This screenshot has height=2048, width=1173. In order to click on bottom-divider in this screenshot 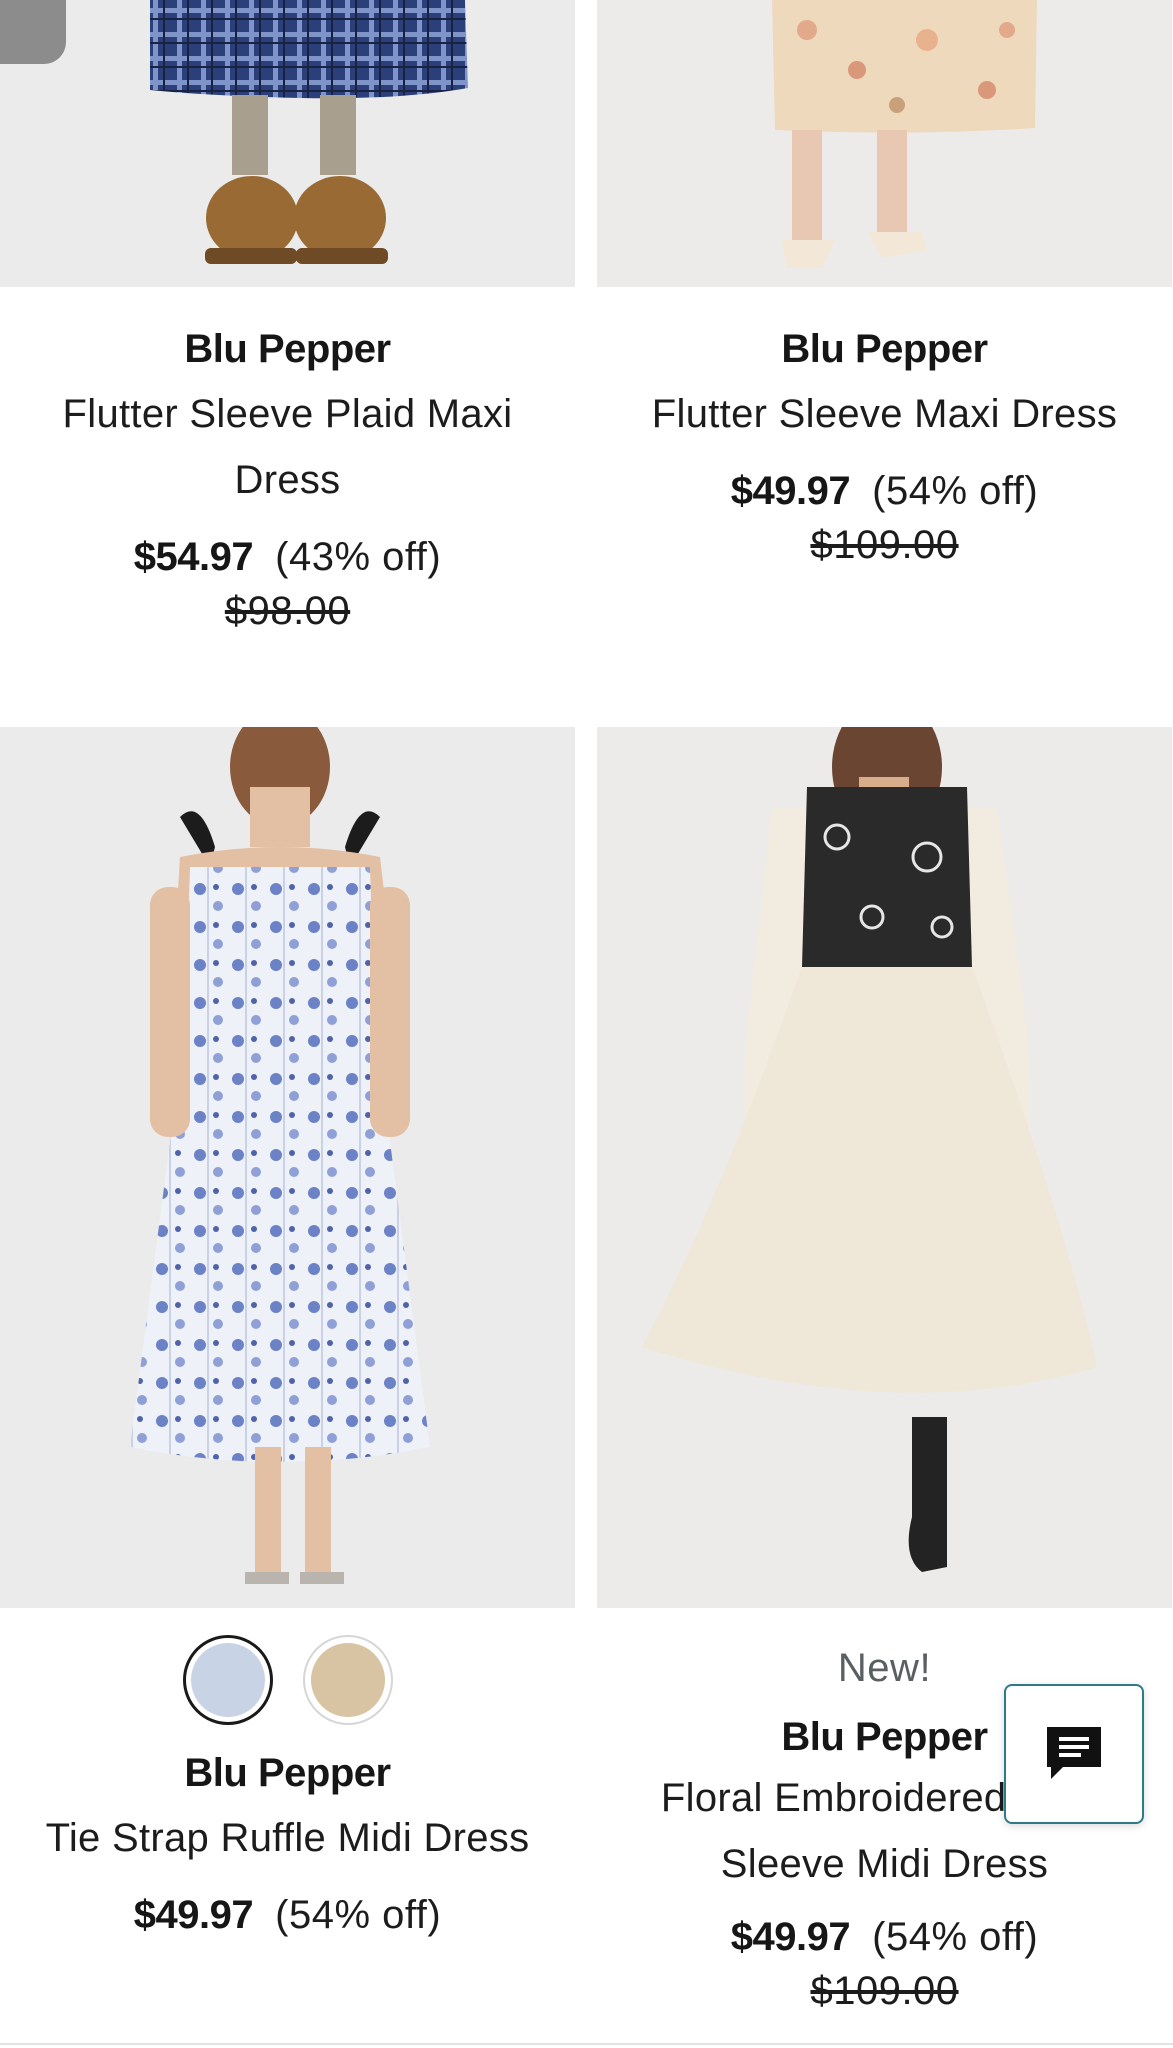, I will do `click(586, 2044)`.